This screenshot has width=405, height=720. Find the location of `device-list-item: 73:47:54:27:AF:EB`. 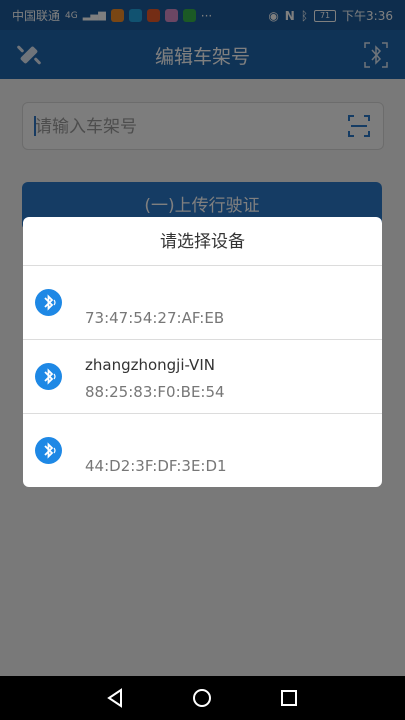

device-list-item: 73:47:54:27:AF:EB is located at coordinates (202, 303).